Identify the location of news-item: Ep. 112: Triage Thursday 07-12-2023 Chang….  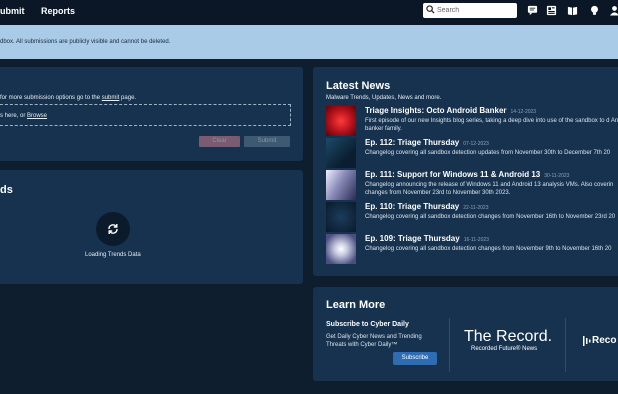
(472, 154).